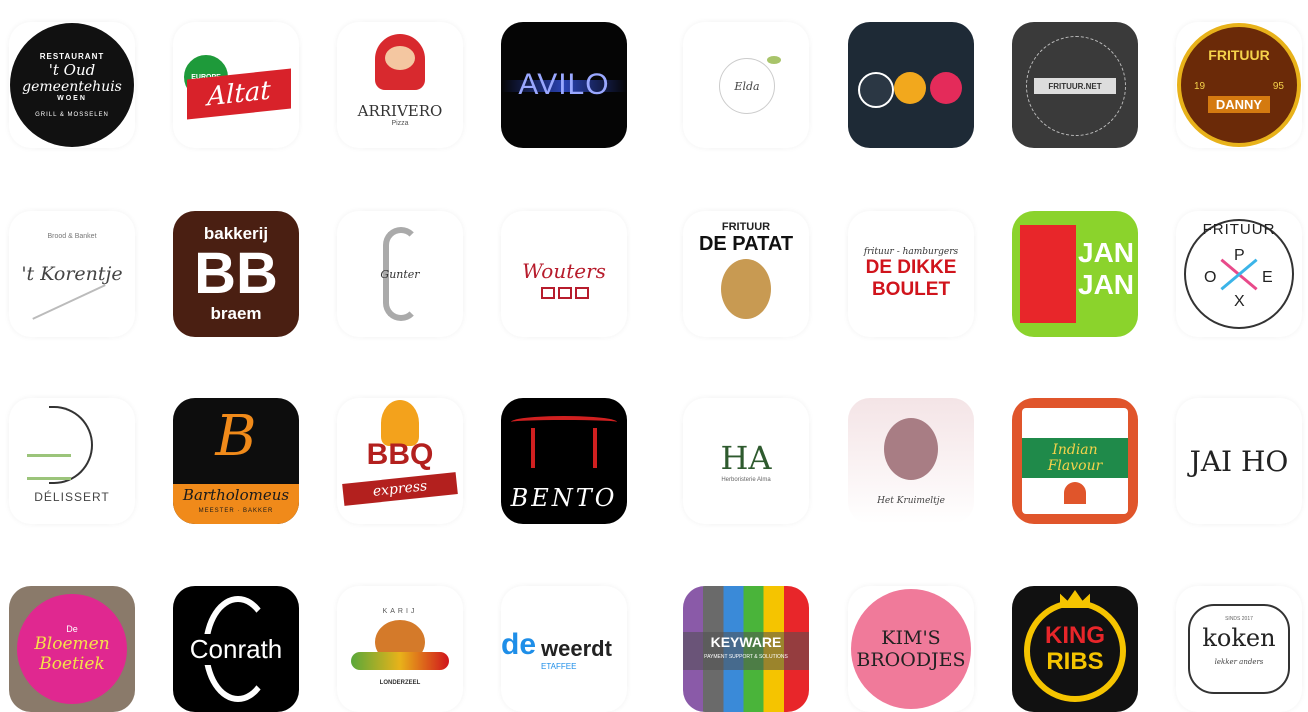  I want to click on wouters-name: Wouters, so click(564, 271).